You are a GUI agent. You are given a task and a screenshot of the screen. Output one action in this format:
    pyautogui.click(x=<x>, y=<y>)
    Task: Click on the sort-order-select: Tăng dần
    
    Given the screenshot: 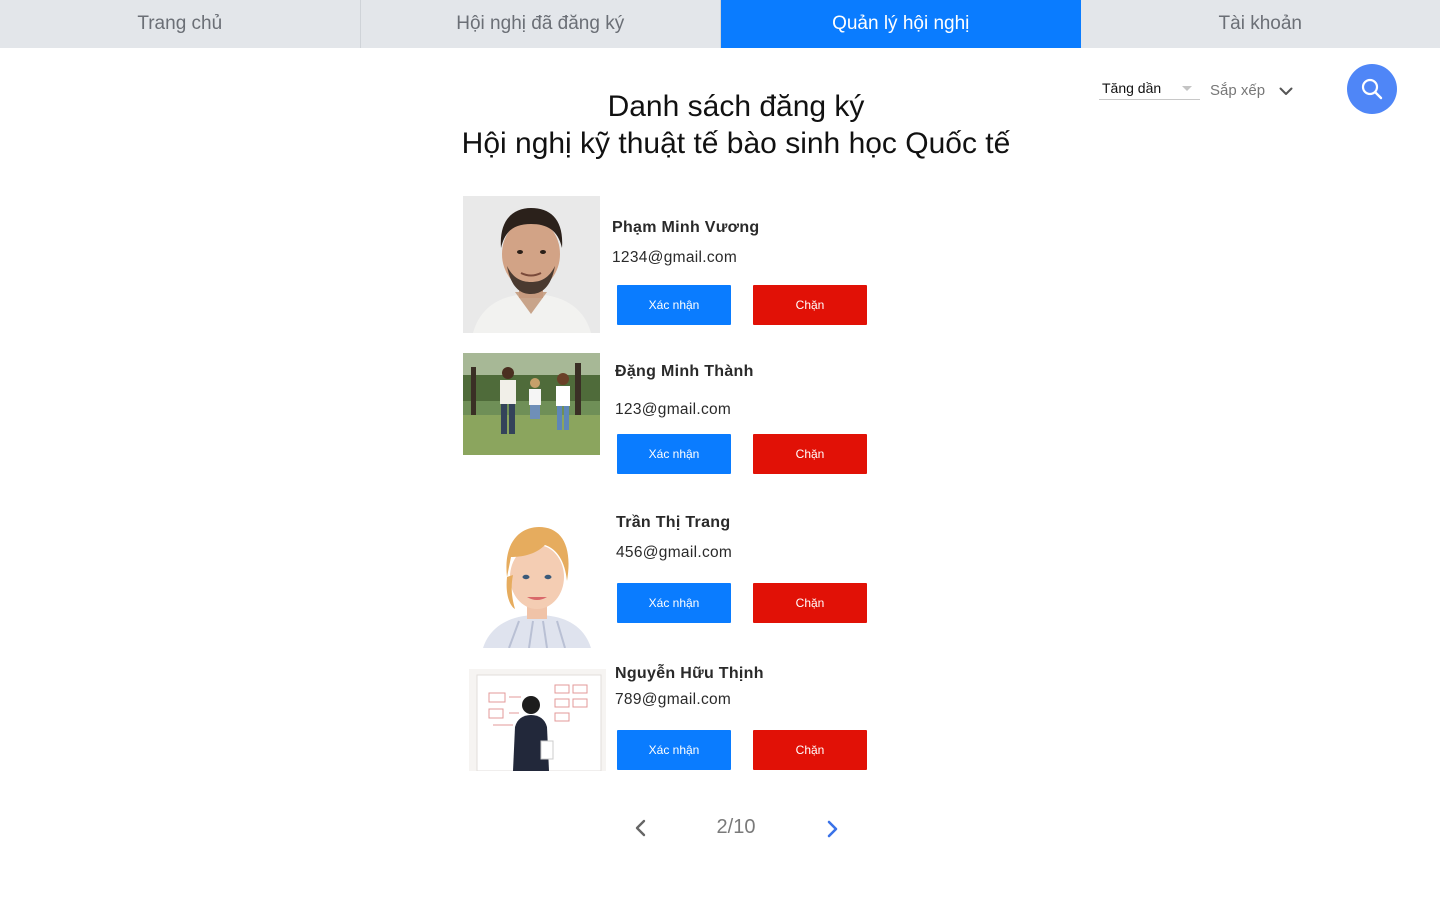 What is the action you would take?
    pyautogui.click(x=1149, y=90)
    